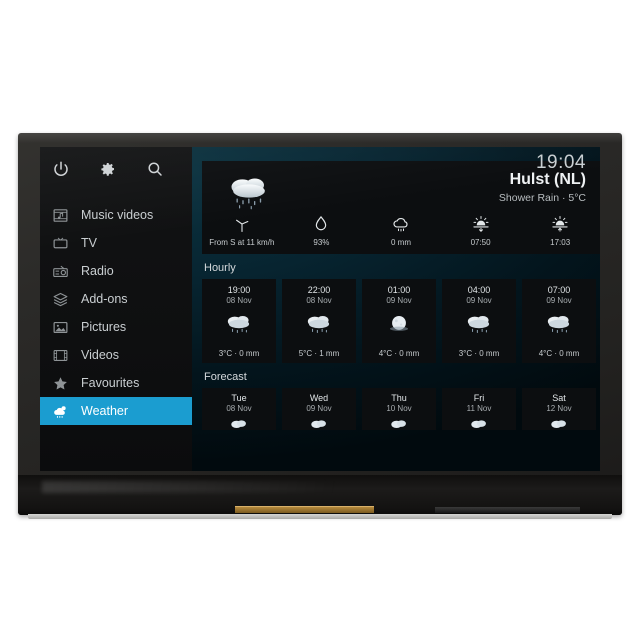 This screenshot has height=640, width=640. I want to click on sidebar-item-pictures: Pictures, so click(116, 327).